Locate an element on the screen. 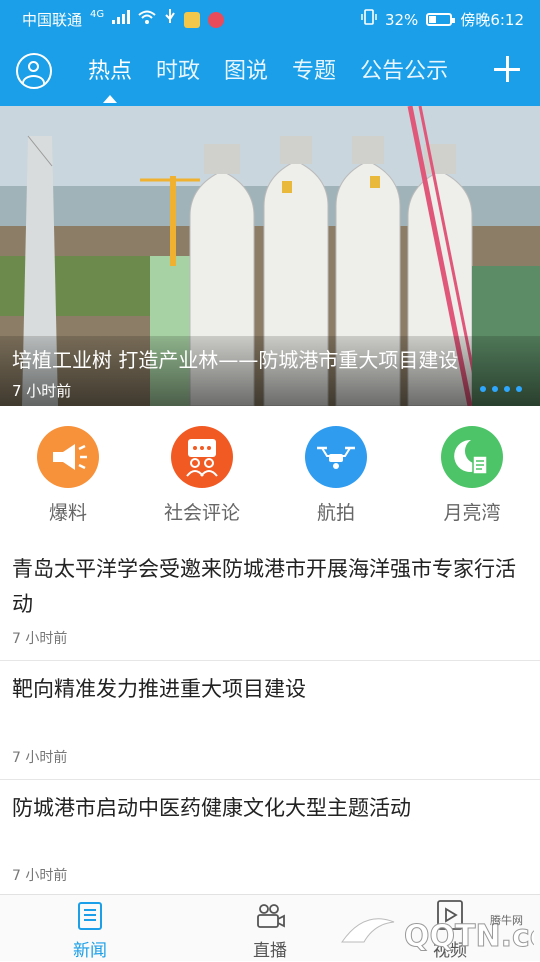 This screenshot has height=962, width=540. status-right: 32% 傍晚6:12 is located at coordinates (442, 19).